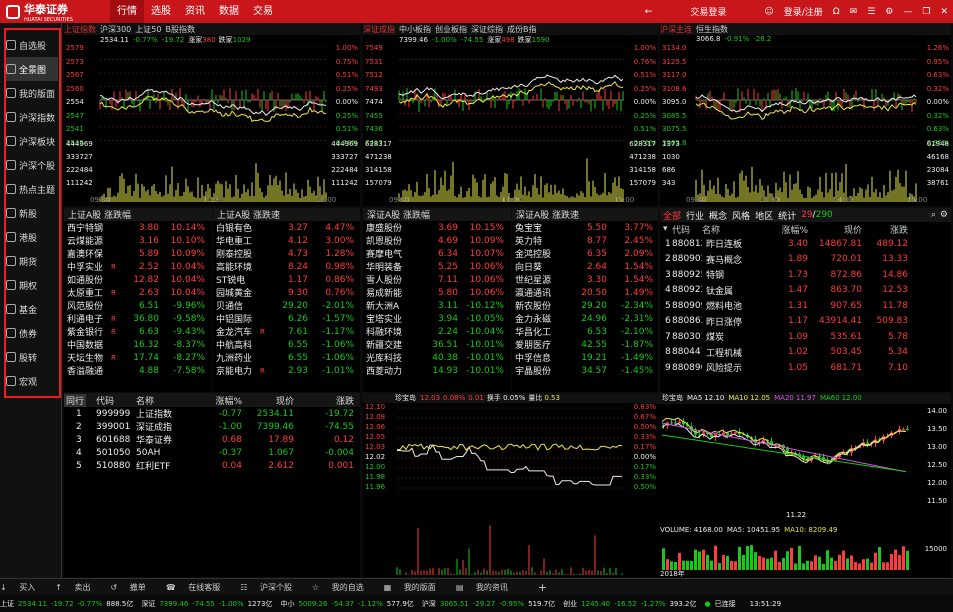  What do you see at coordinates (805, 260) in the screenshot?
I see `table-row: 2880903 赛马概念 1.89 720.01 13.33` at bounding box center [805, 260].